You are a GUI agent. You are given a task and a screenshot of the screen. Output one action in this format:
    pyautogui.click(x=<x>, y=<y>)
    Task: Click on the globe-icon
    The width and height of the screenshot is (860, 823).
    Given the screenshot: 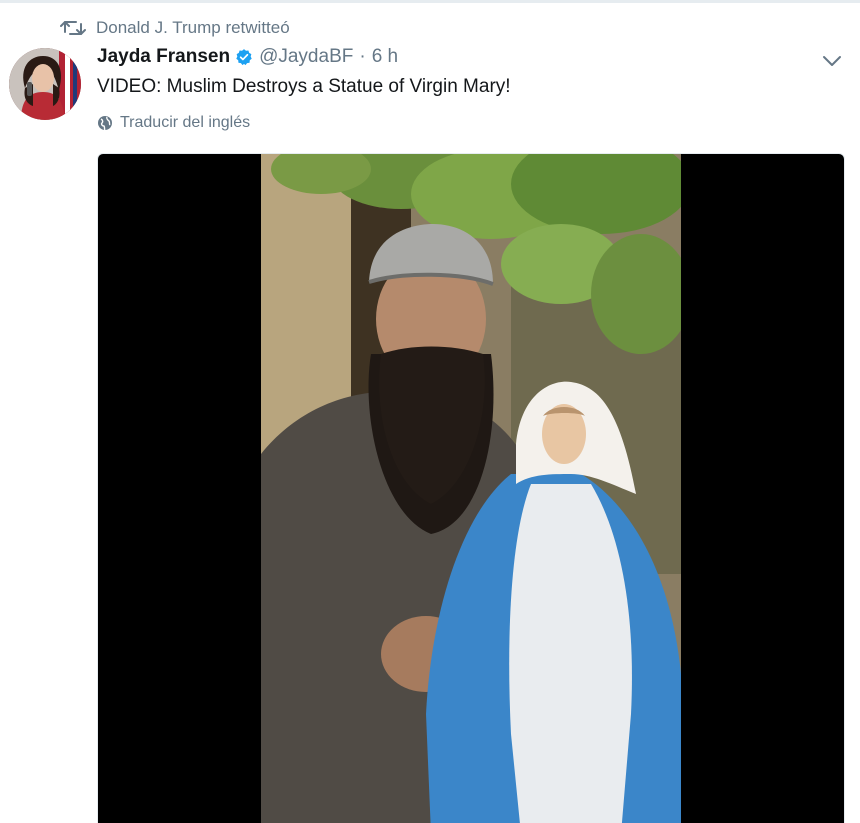 What is the action you would take?
    pyautogui.click(x=105, y=123)
    